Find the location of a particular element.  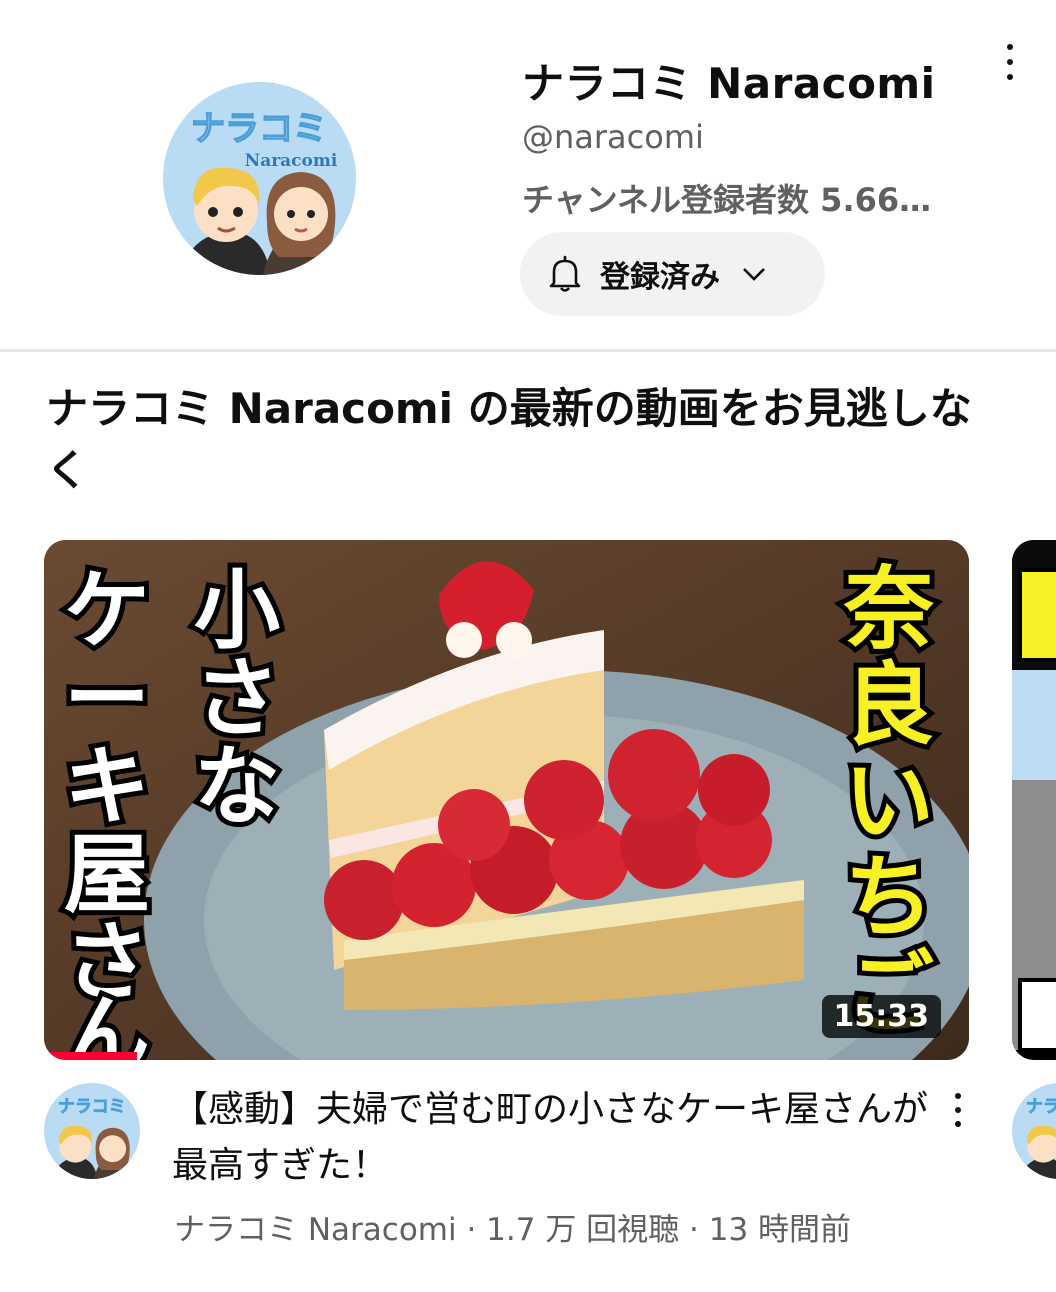

video-more-vert-icon is located at coordinates (958, 1110).